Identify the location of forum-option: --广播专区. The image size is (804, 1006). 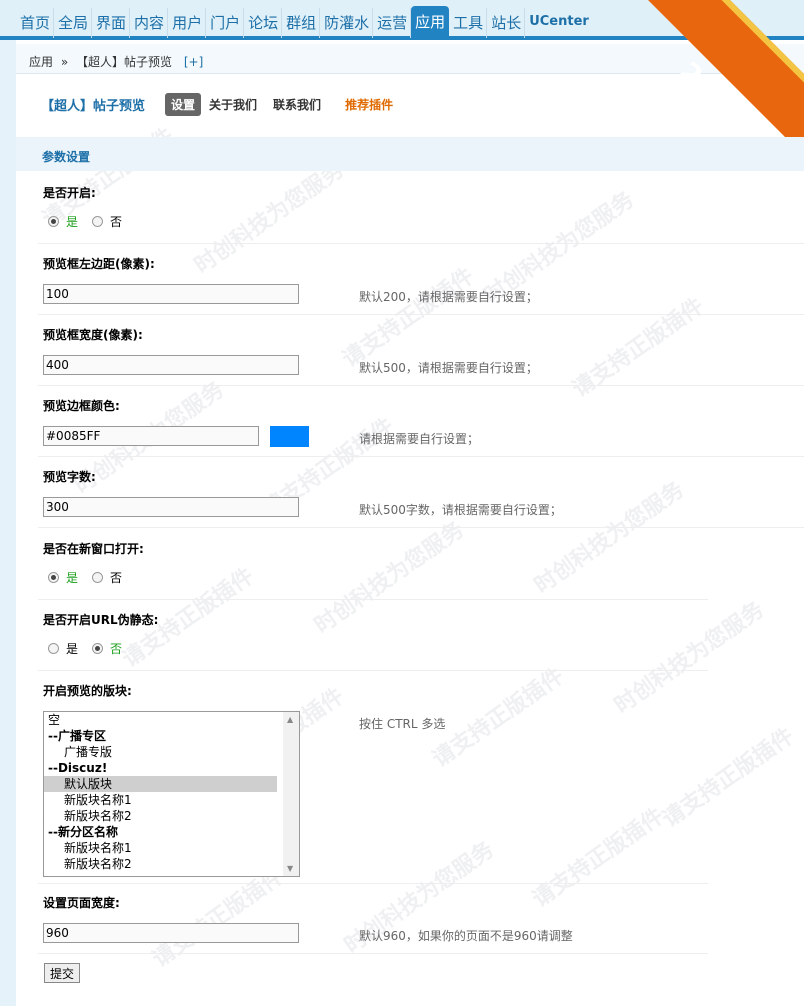
(171, 736).